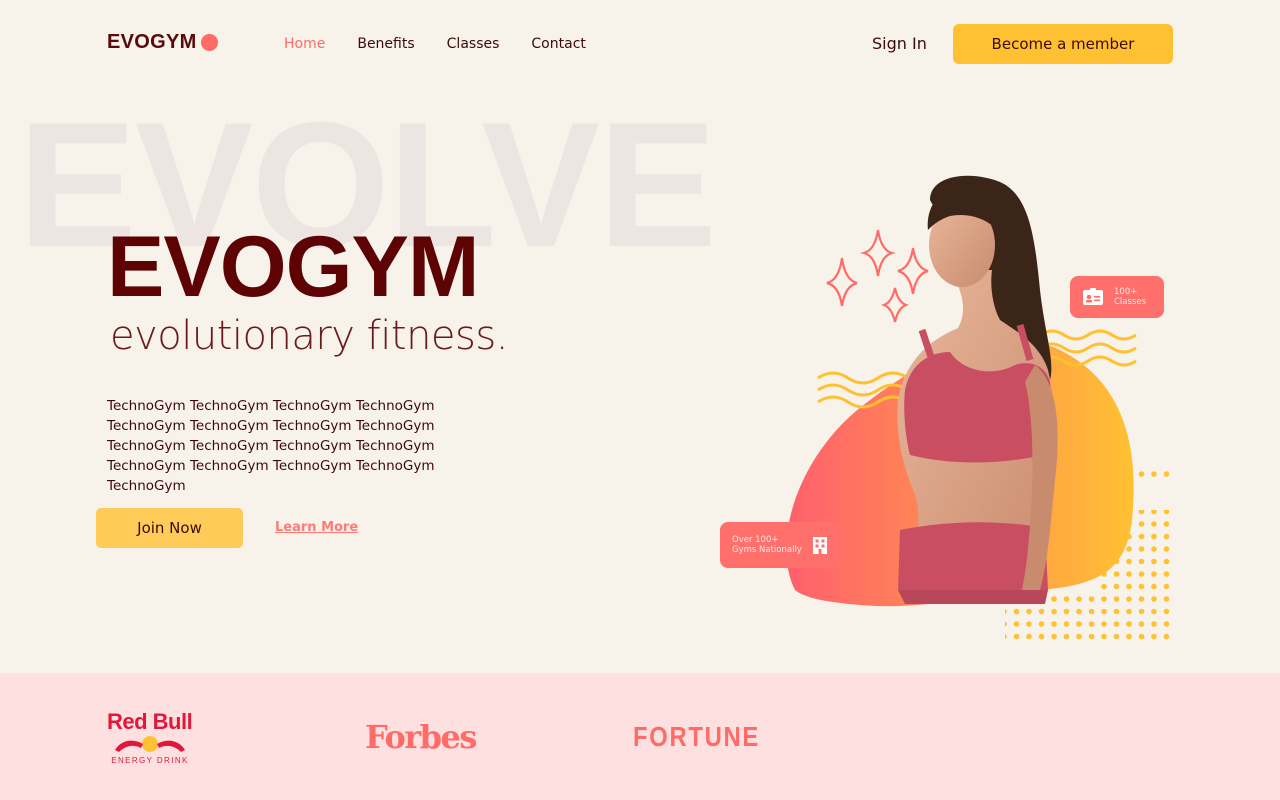 The width and height of the screenshot is (1280, 800). Describe the element at coordinates (558, 44) in the screenshot. I see `nav-link-contact: Contact` at that location.